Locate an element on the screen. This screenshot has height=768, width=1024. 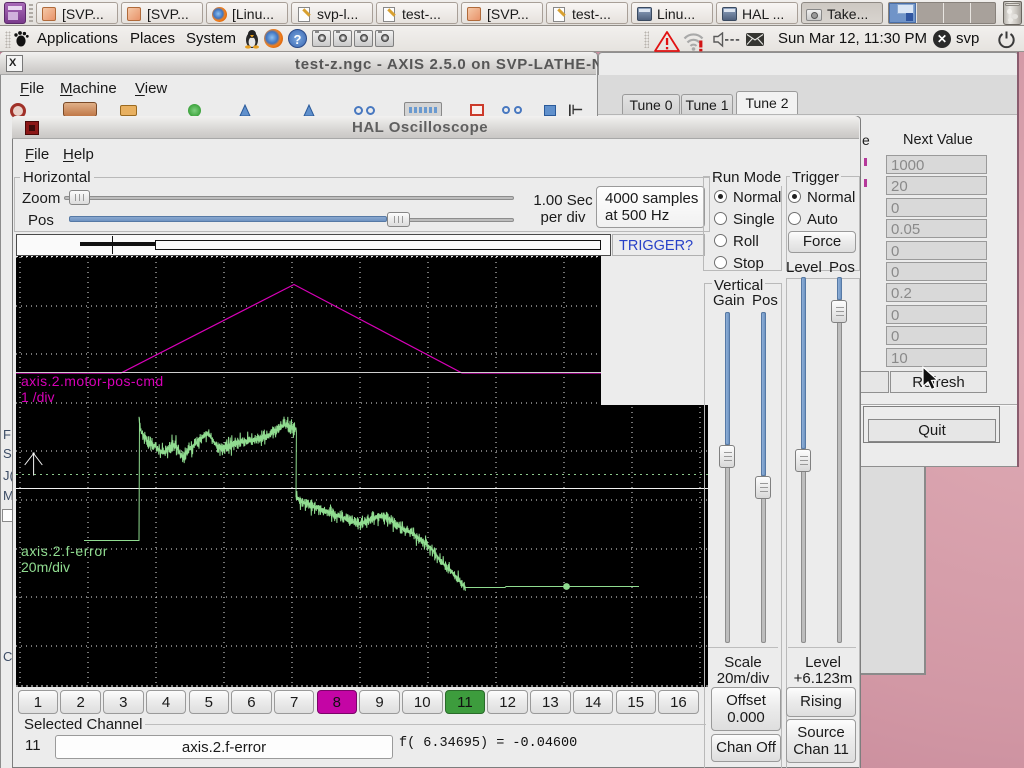
svg-text: axis.2.motor-pos-cmd is located at coordinates (92, 381).